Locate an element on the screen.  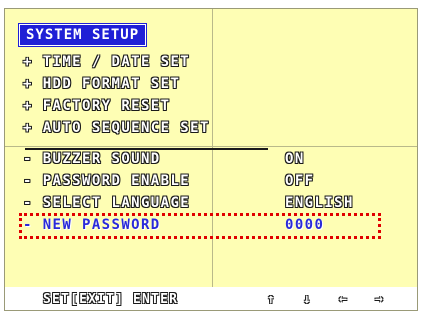
menu-item-label: SELECT LANGUAGE is located at coordinates (116, 203).